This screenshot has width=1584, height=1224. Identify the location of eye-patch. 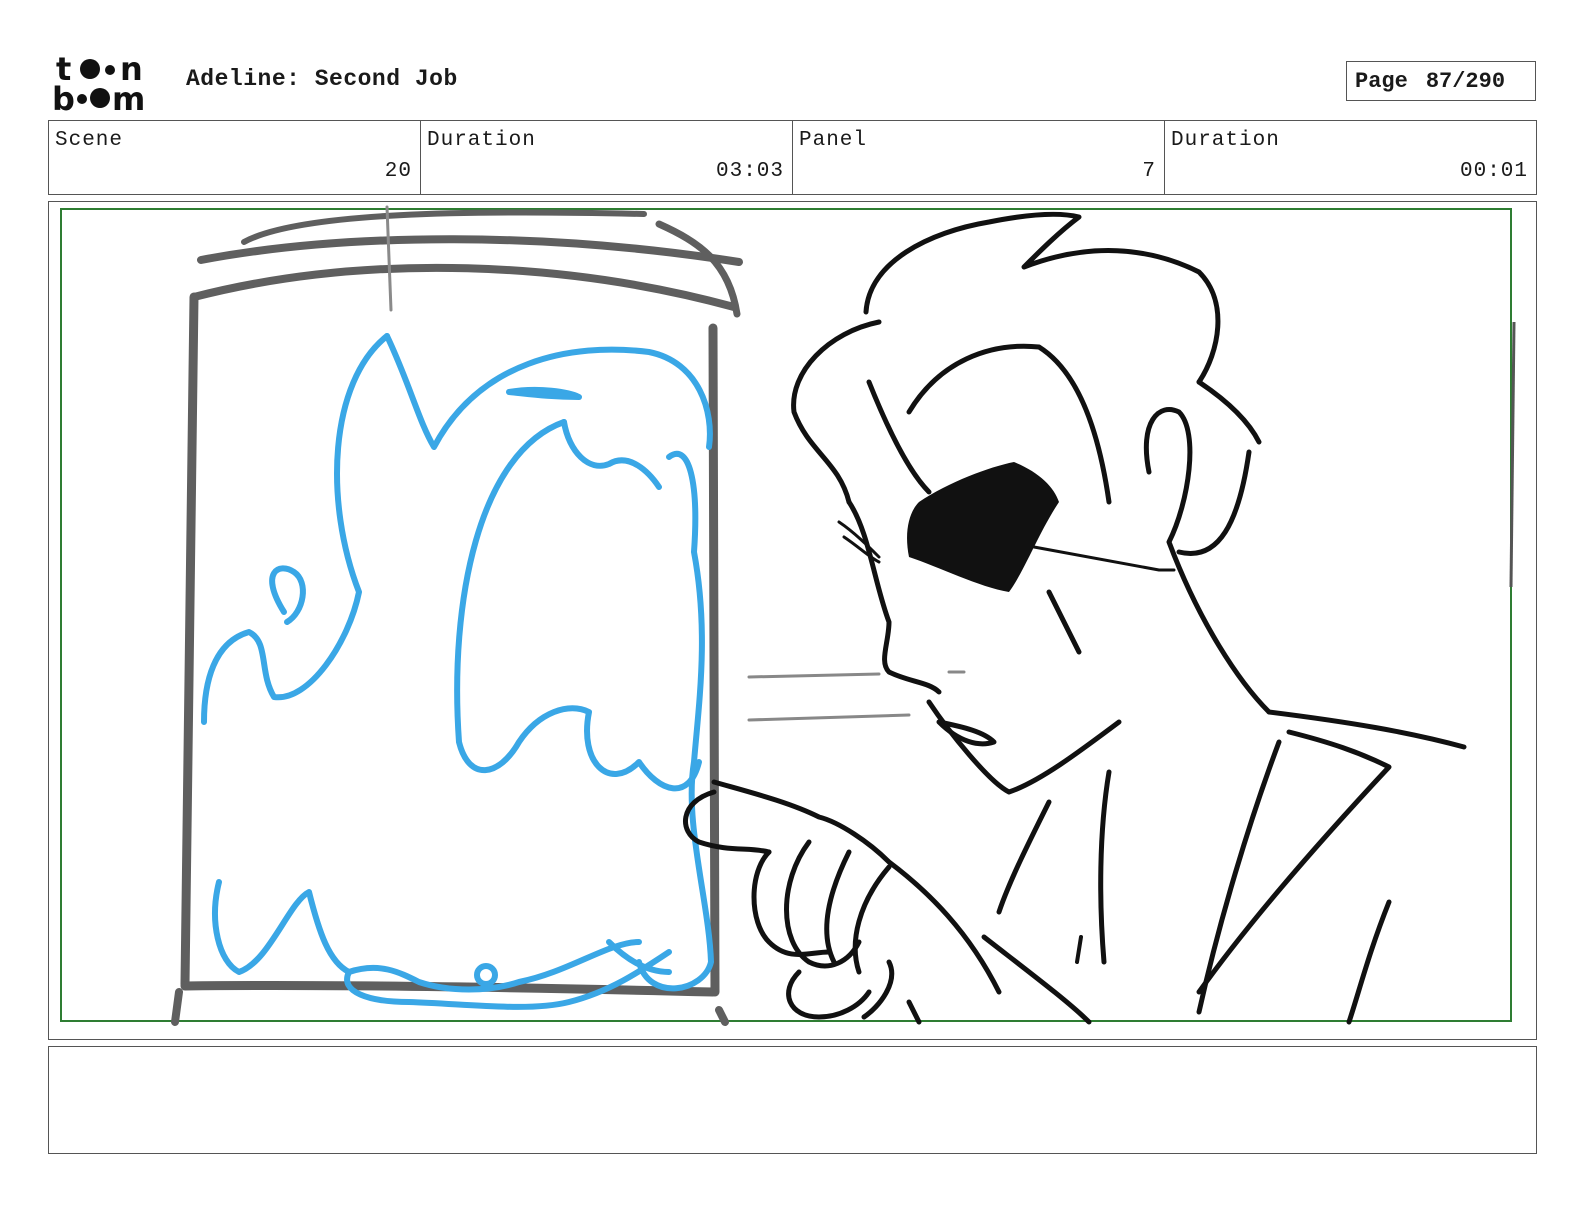
(983, 527).